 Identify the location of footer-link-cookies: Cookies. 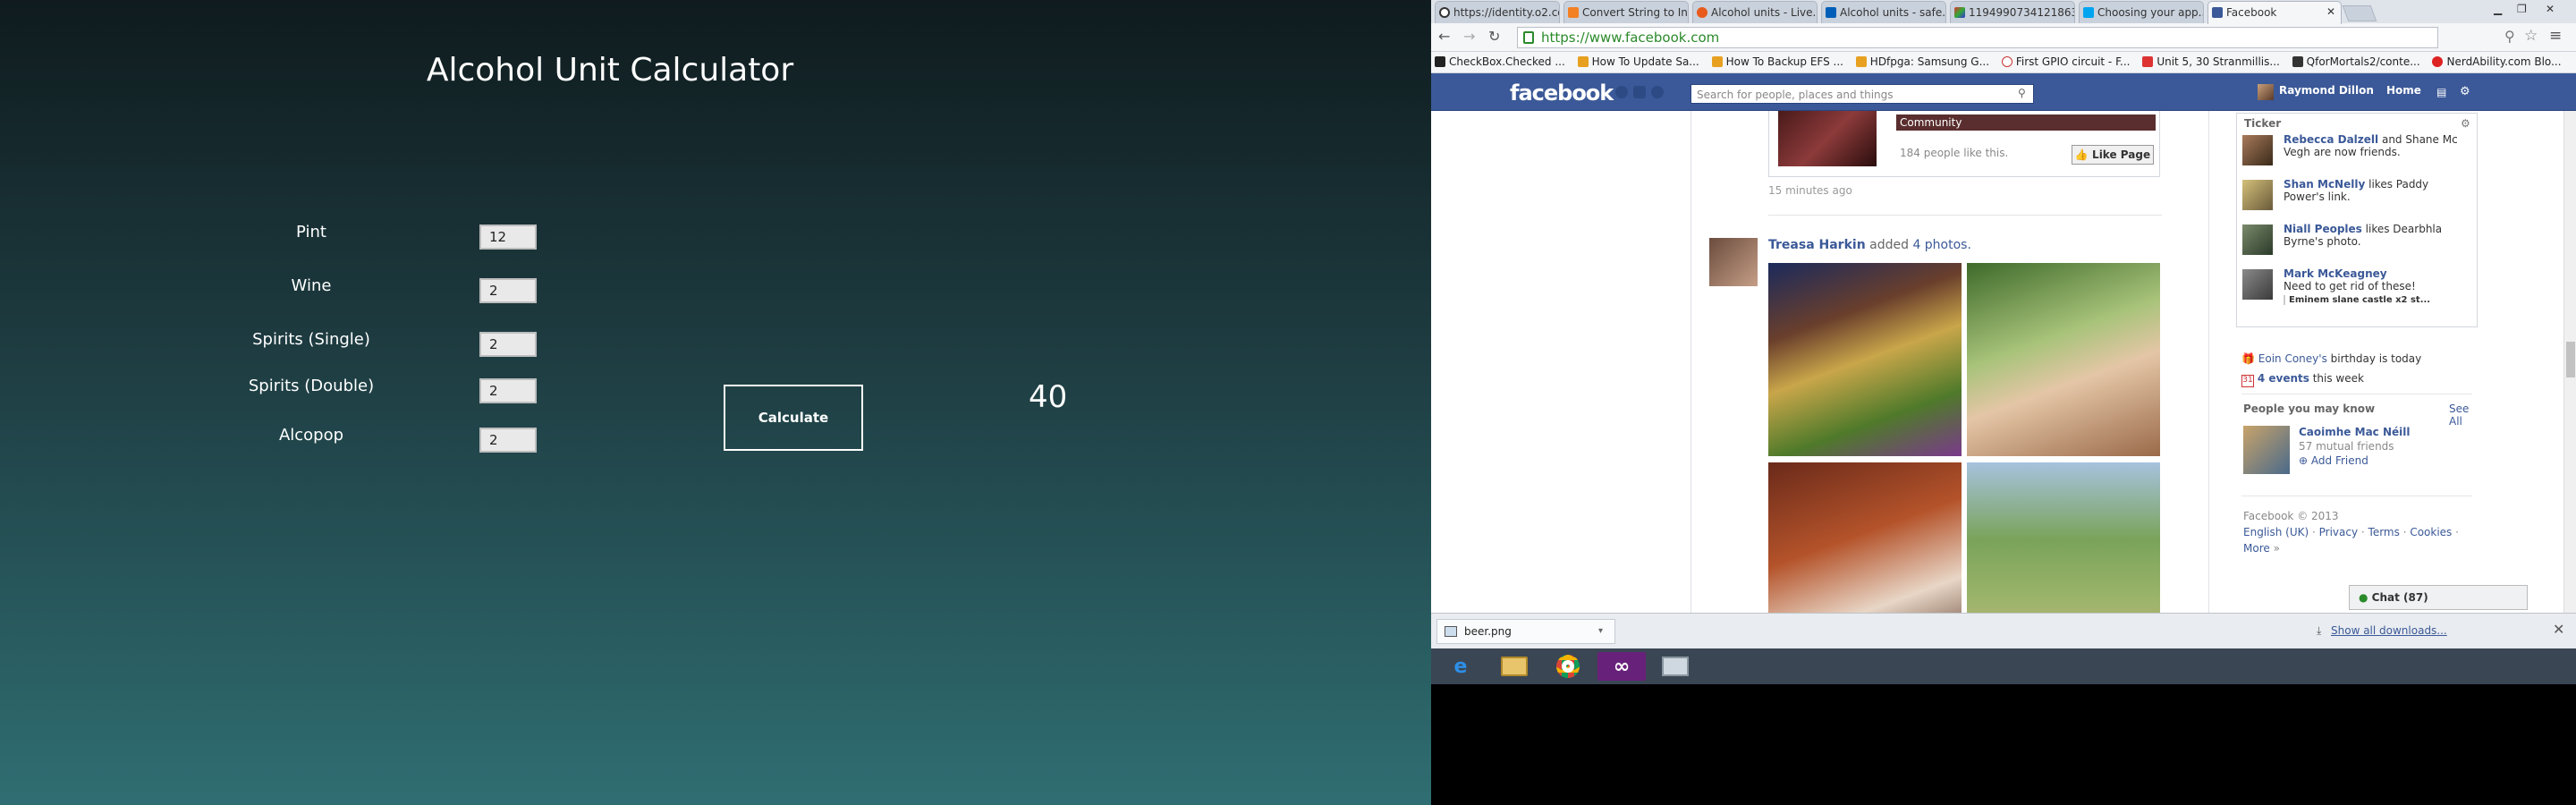
(2431, 532).